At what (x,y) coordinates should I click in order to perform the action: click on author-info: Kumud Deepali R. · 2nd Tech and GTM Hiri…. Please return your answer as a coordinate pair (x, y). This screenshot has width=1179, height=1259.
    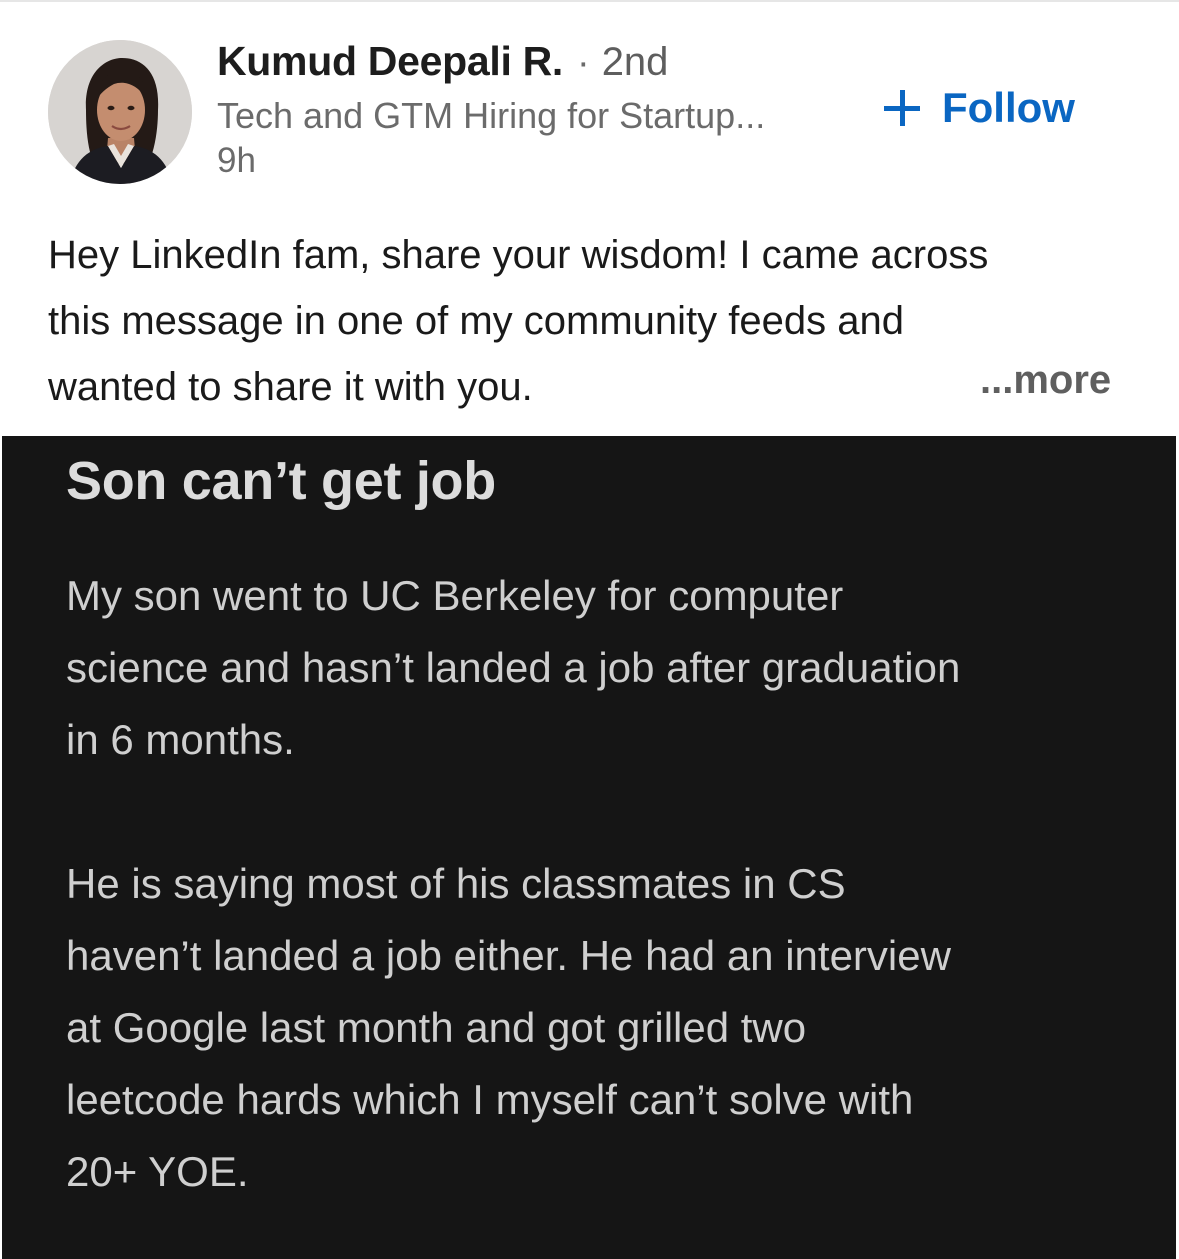
    Looking at the image, I should click on (537, 109).